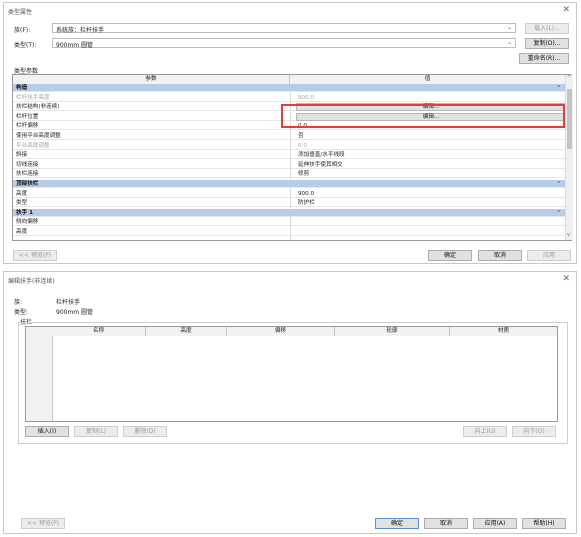  Describe the element at coordinates (544, 523) in the screenshot. I see `help-button: 帮助(H)` at that location.